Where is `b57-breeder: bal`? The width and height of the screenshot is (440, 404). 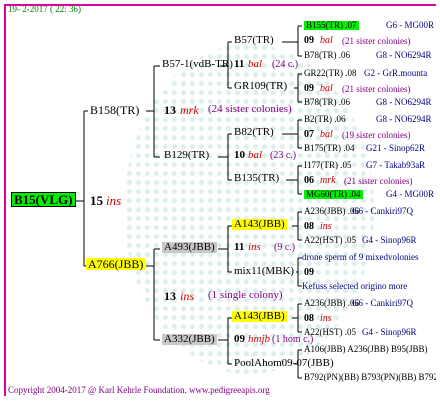 b57-breeder: bal is located at coordinates (255, 64).